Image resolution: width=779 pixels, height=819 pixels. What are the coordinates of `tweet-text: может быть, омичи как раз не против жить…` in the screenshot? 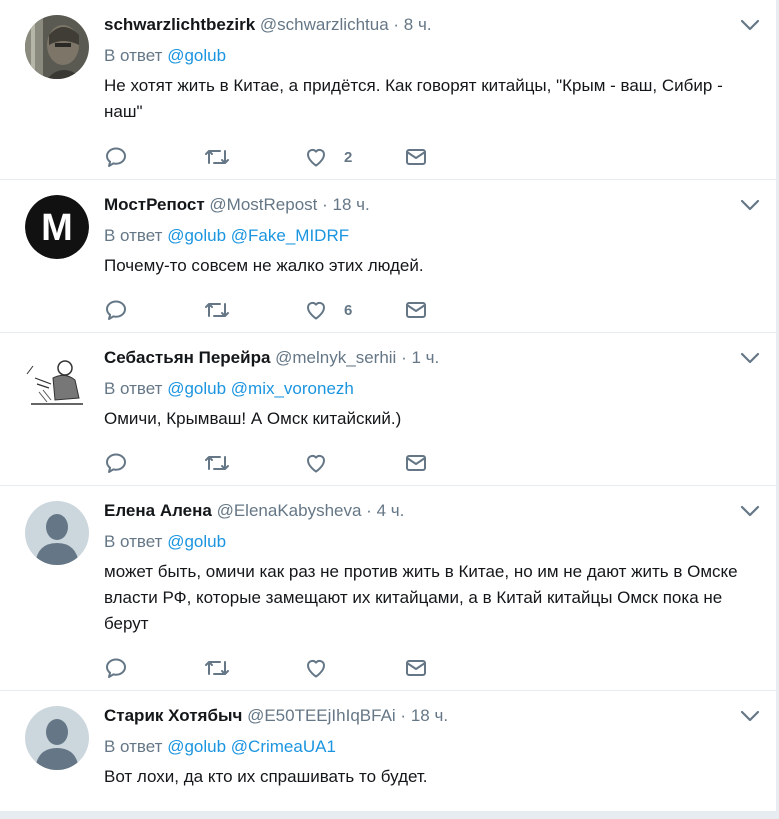 It's located at (421, 597).